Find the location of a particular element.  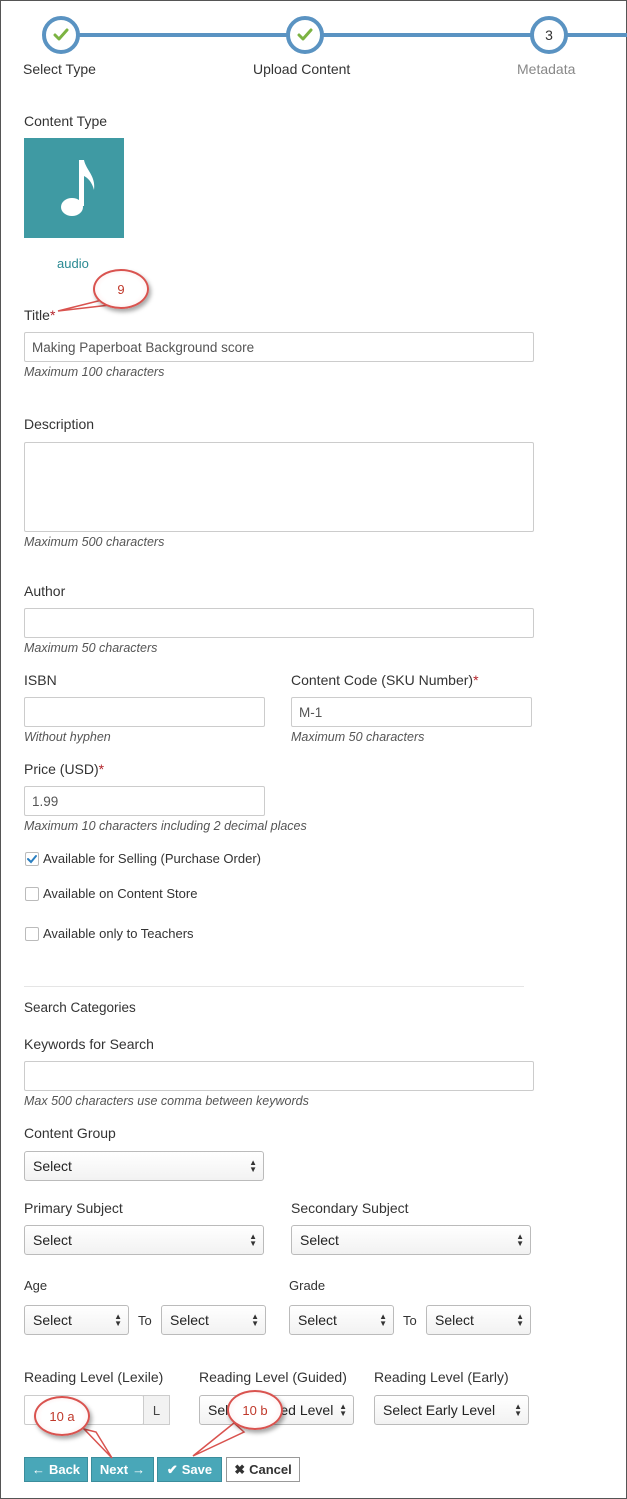

callout-10a-pointer is located at coordinates (97, 1443).